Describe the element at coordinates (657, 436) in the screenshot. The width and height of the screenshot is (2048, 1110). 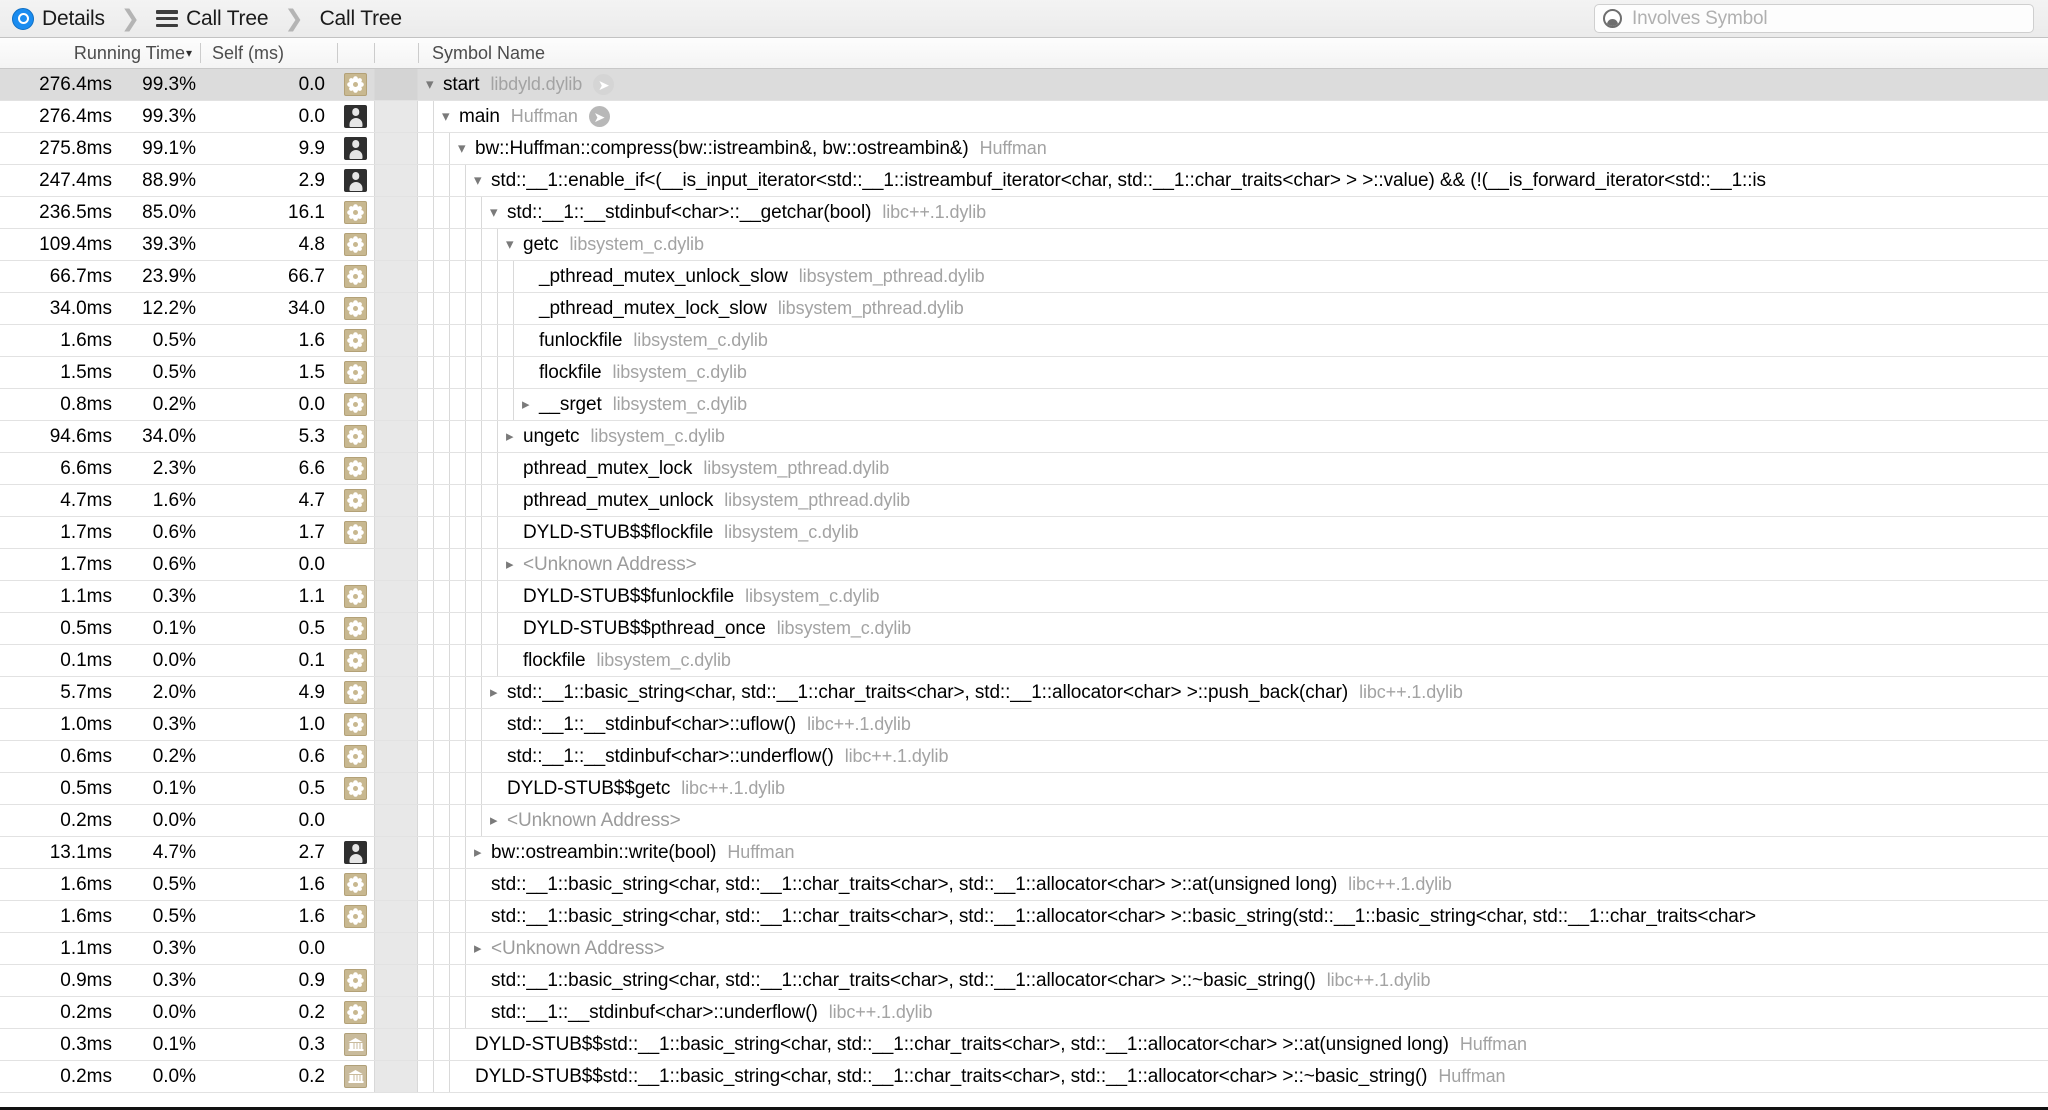
I see `library-name-label: libsystem_c.dylib` at that location.